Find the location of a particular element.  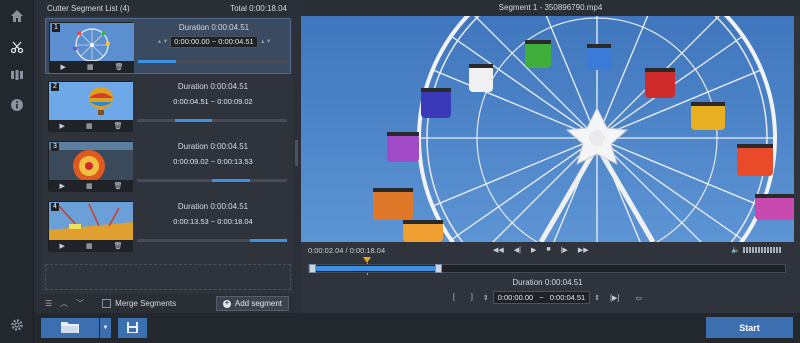

save-button is located at coordinates (132, 328).